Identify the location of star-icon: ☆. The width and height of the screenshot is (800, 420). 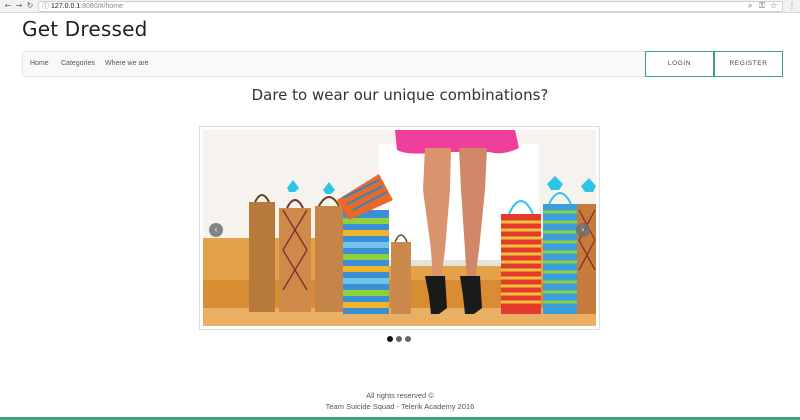
(773, 6).